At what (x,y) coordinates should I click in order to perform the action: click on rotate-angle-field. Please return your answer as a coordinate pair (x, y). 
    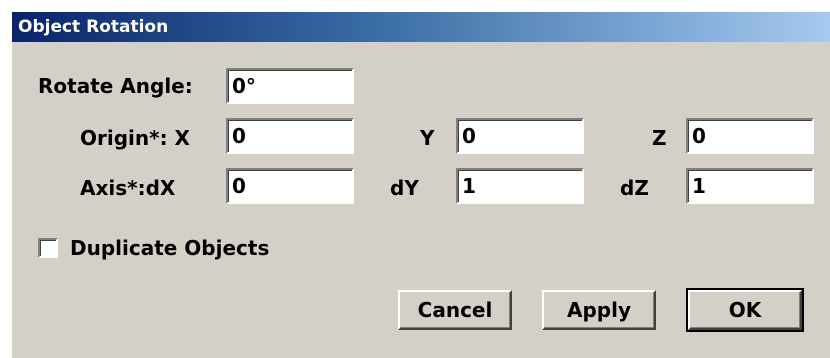
    Looking at the image, I should click on (290, 86).